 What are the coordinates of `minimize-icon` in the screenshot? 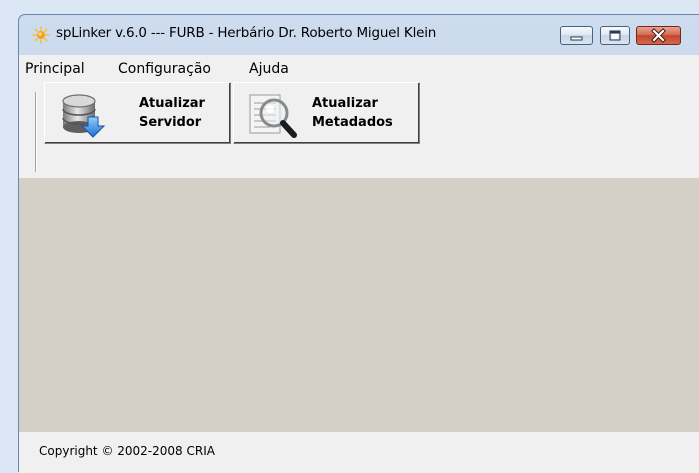 It's located at (576, 38).